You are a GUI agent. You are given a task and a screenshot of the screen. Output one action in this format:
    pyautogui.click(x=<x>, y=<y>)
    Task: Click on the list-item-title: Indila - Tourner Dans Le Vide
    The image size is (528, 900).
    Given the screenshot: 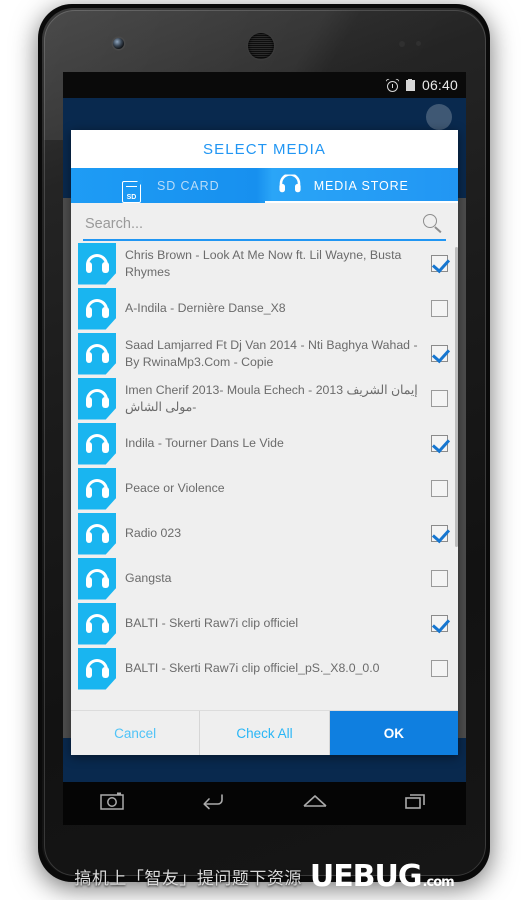 What is the action you would take?
    pyautogui.click(x=204, y=443)
    